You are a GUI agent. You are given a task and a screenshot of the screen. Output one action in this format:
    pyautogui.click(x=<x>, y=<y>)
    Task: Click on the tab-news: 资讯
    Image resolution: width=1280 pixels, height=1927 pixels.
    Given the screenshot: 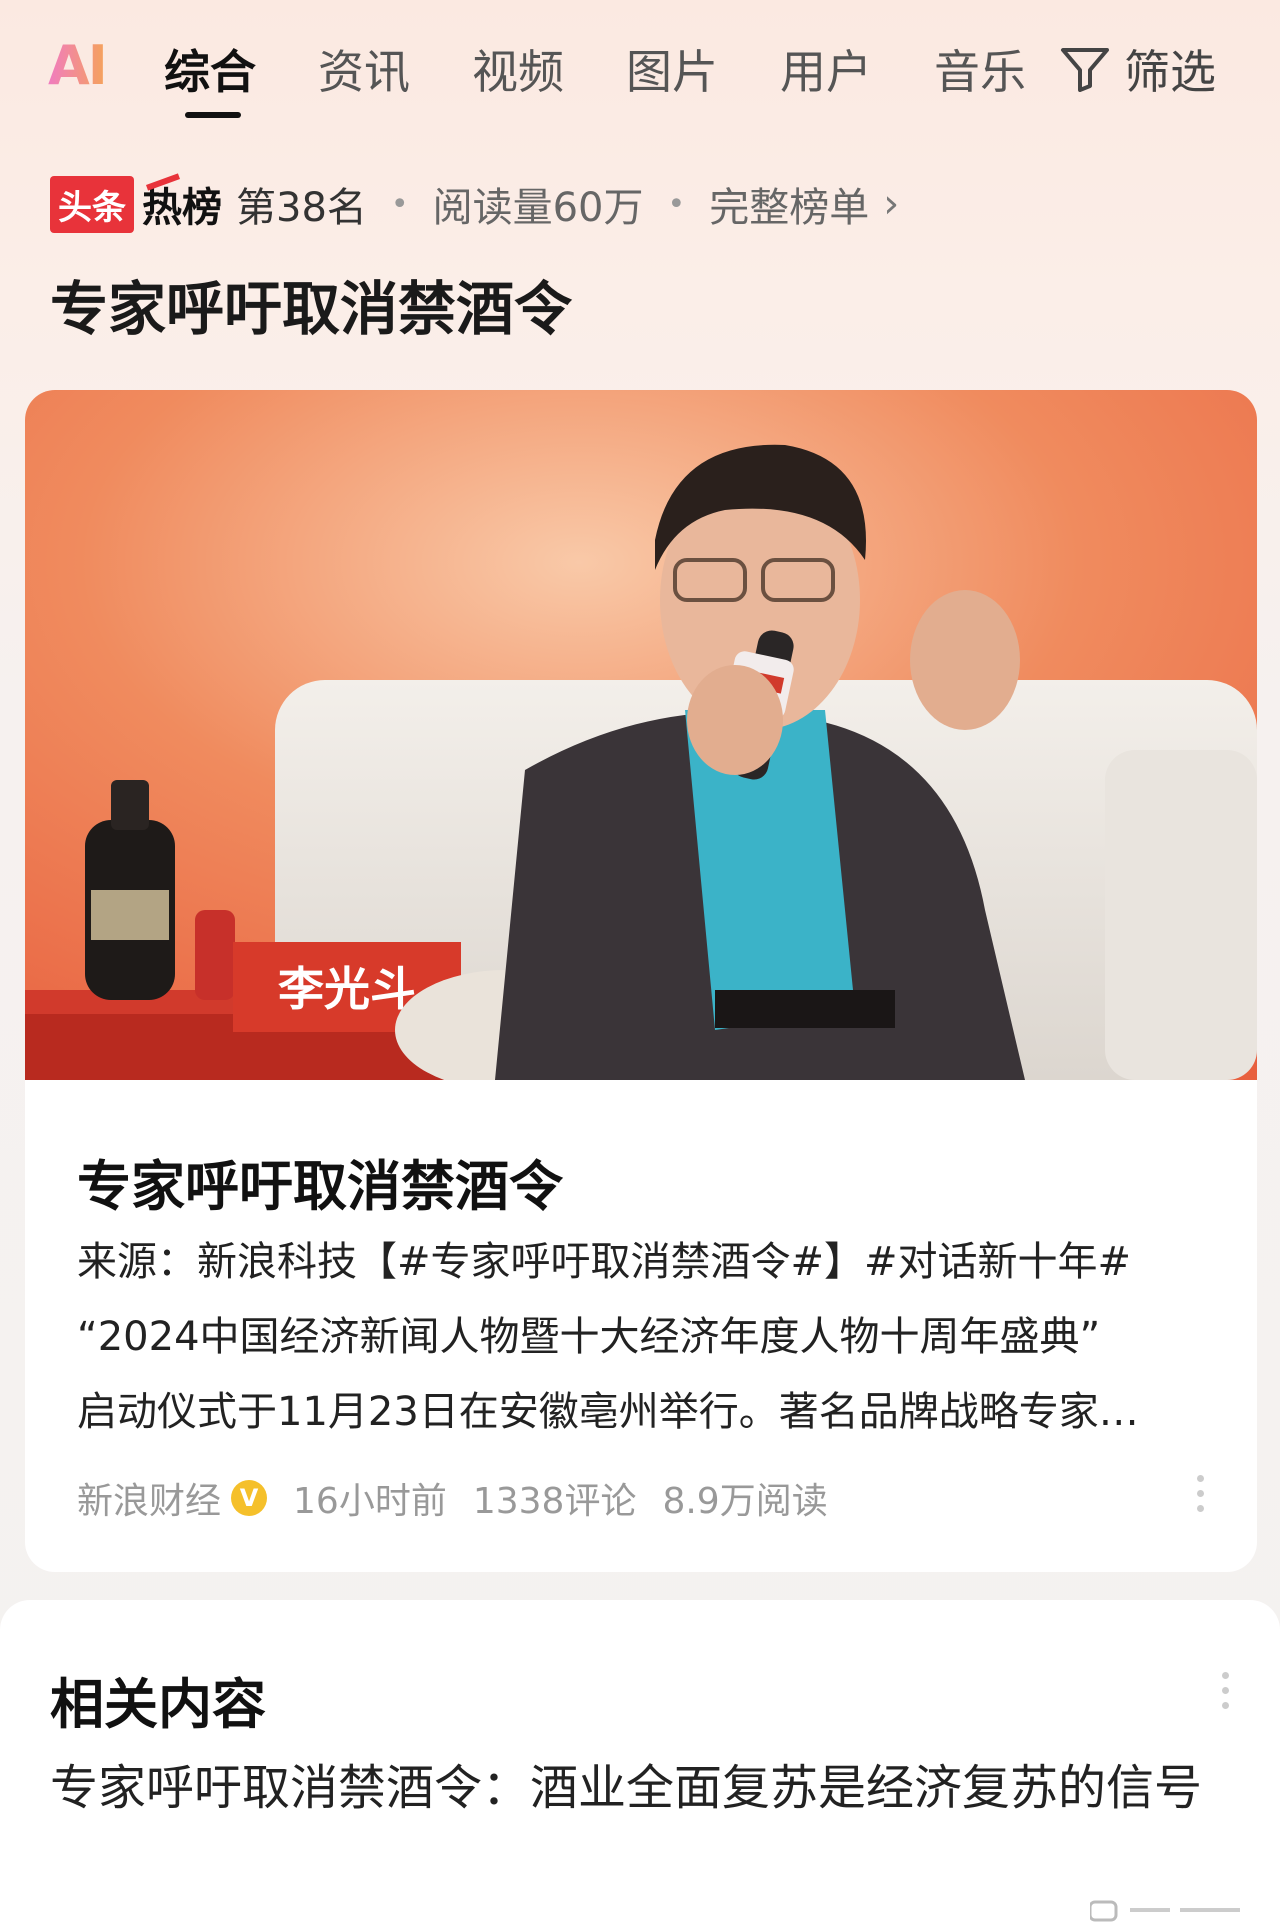 What is the action you would take?
    pyautogui.click(x=364, y=69)
    